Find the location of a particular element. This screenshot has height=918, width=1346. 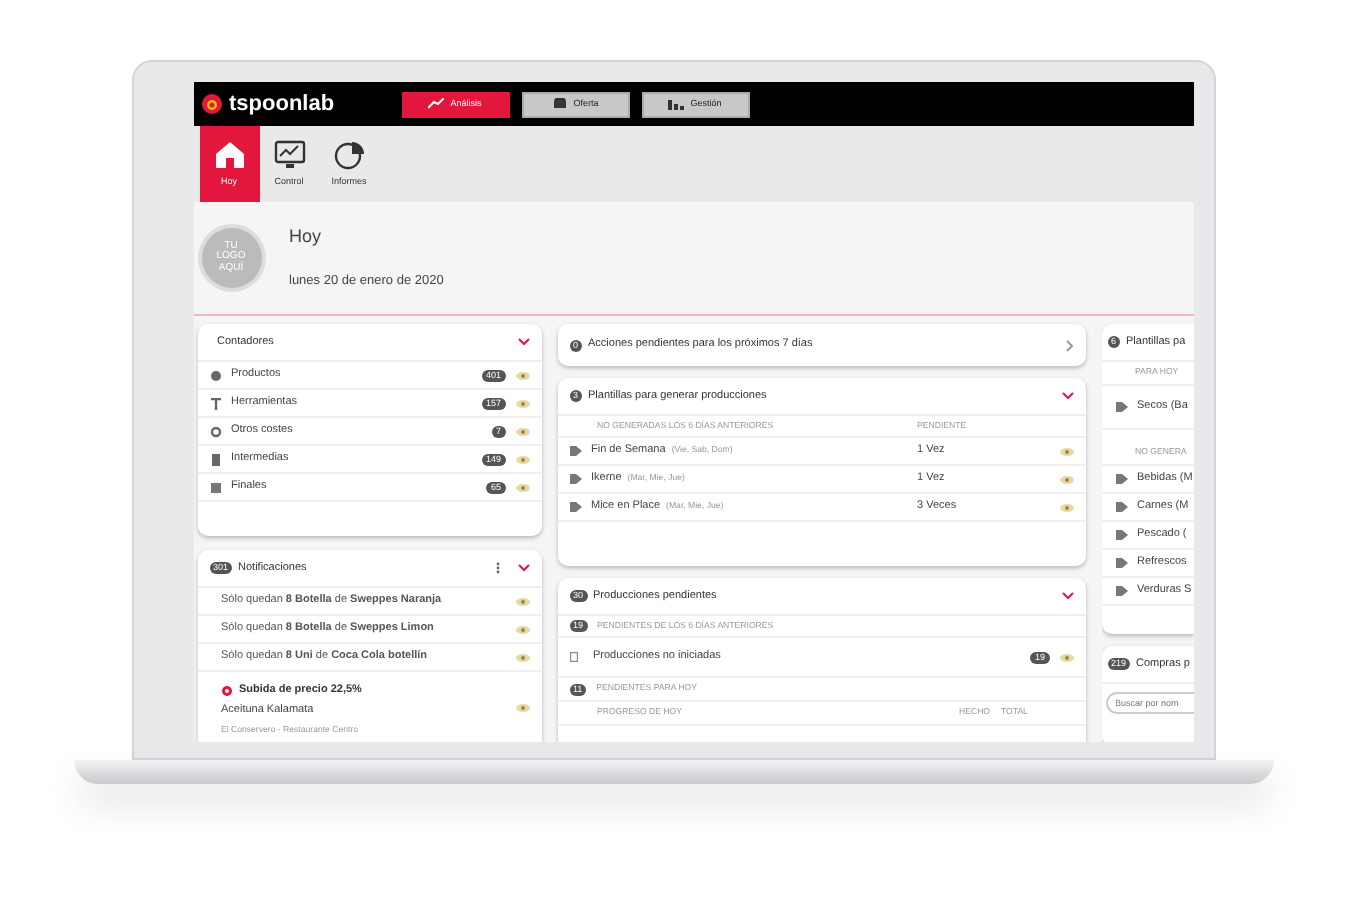

ring-icon is located at coordinates (215, 431).